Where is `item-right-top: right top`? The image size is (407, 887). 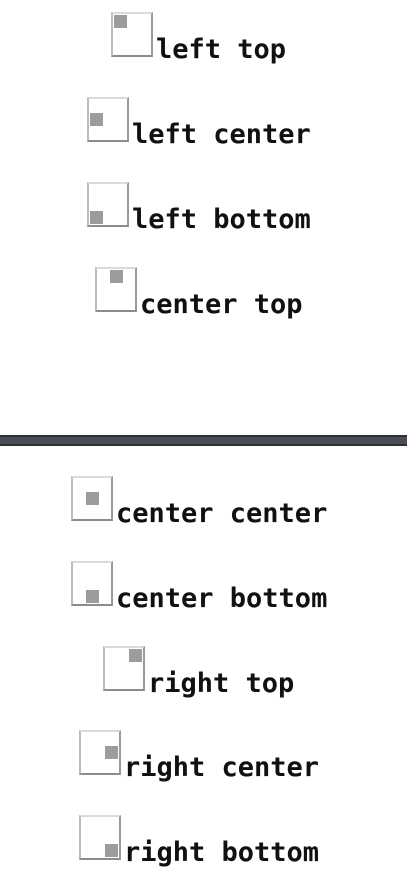
item-right-top: right top is located at coordinates (198, 671).